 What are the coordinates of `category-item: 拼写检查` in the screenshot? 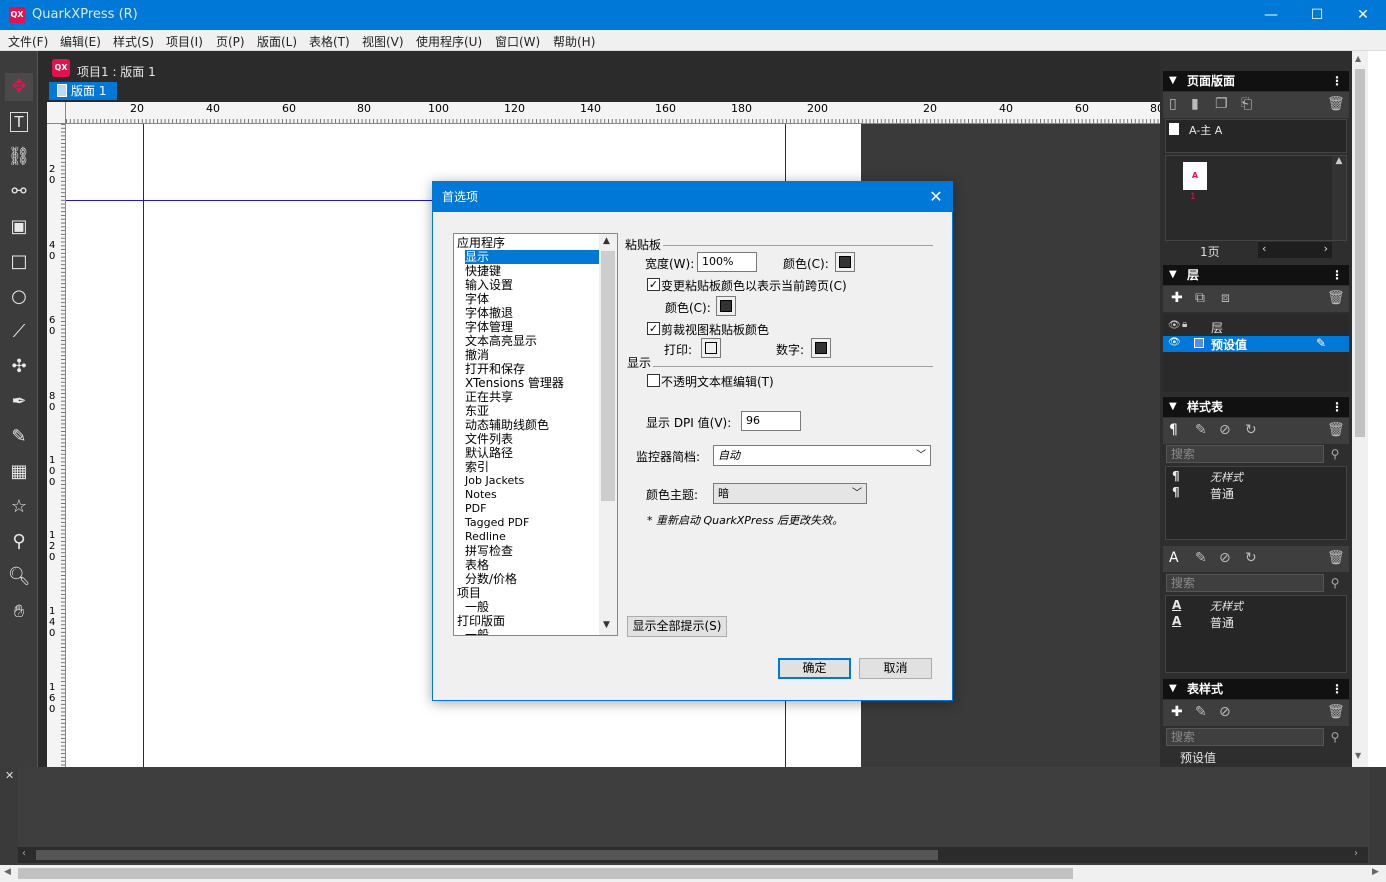 It's located at (489, 551).